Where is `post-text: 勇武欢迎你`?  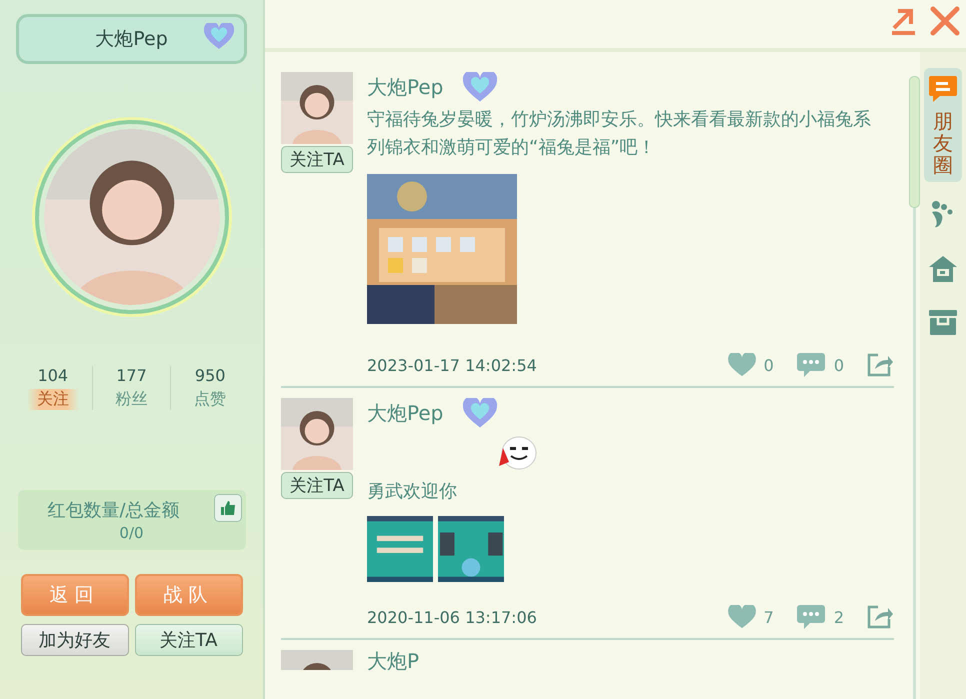 post-text: 勇武欢迎你 is located at coordinates (412, 492).